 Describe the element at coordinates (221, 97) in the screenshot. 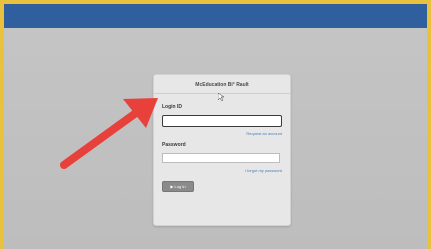

I see `mouse-cursor-icon` at that location.